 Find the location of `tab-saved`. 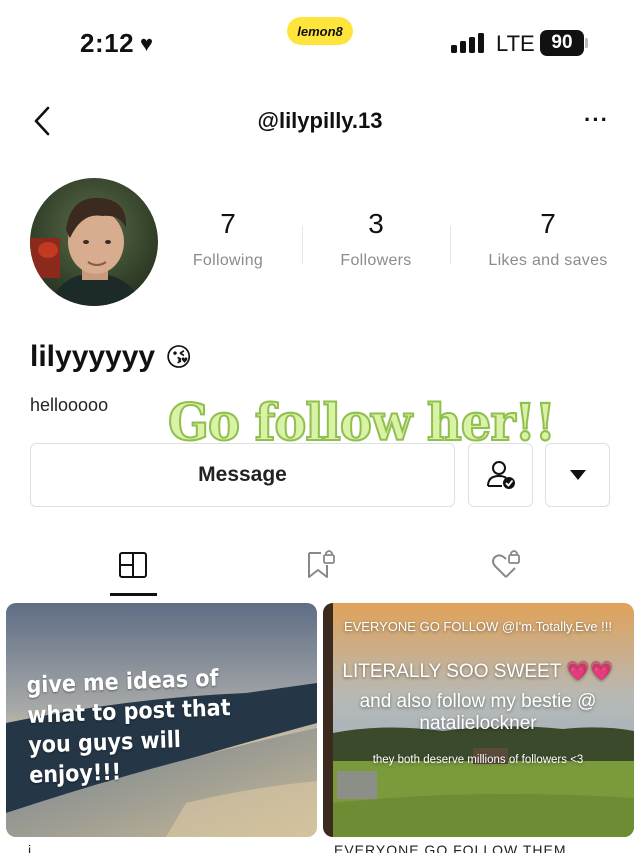

tab-saved is located at coordinates (320, 565).